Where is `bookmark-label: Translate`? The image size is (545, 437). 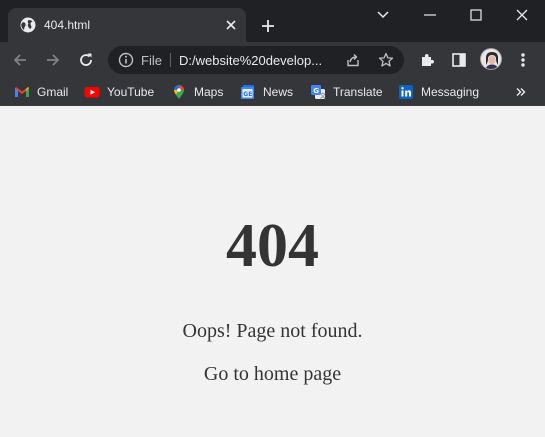 bookmark-label: Translate is located at coordinates (358, 92).